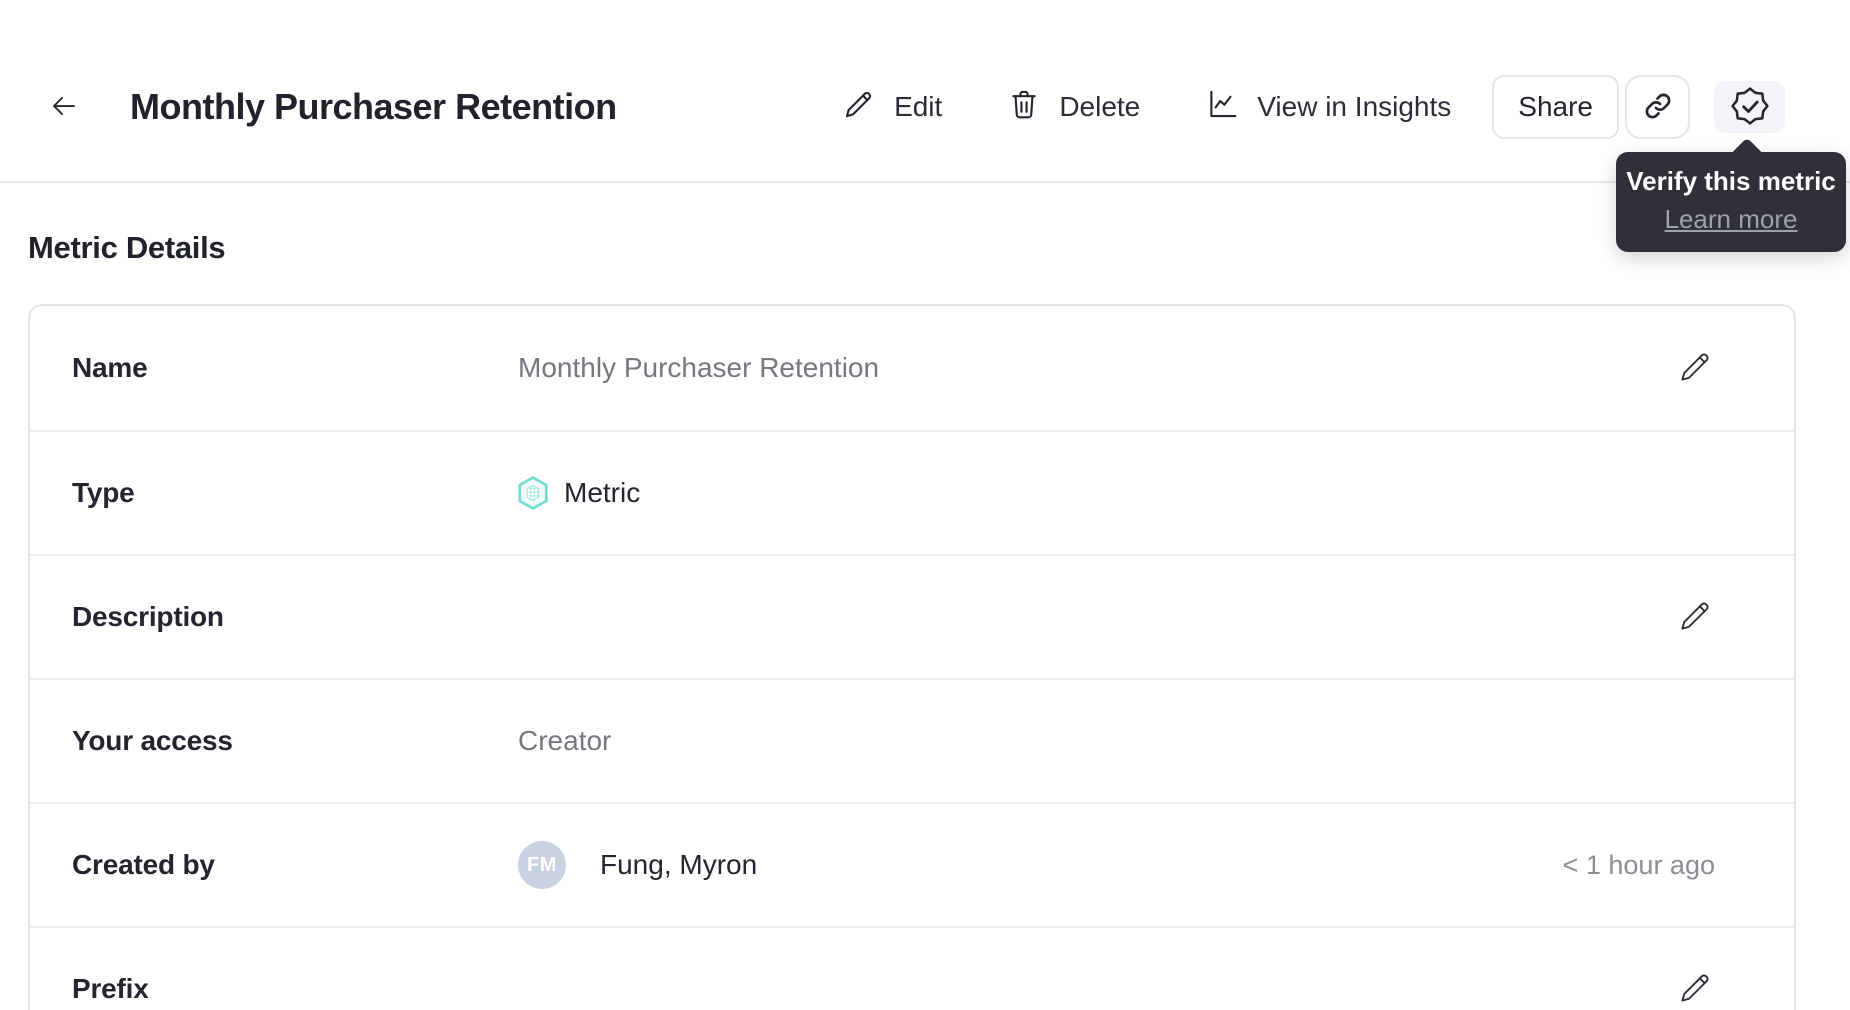  What do you see at coordinates (892, 107) in the screenshot?
I see `edit-button: Edit` at bounding box center [892, 107].